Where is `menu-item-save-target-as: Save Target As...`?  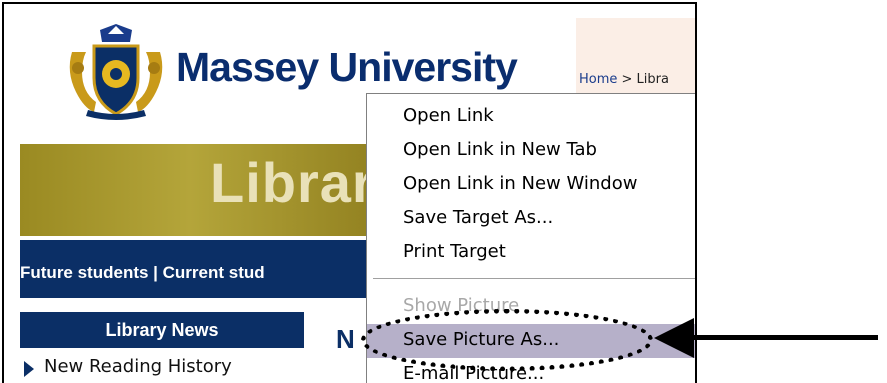 menu-item-save-target-as: Save Target As... is located at coordinates (531, 219).